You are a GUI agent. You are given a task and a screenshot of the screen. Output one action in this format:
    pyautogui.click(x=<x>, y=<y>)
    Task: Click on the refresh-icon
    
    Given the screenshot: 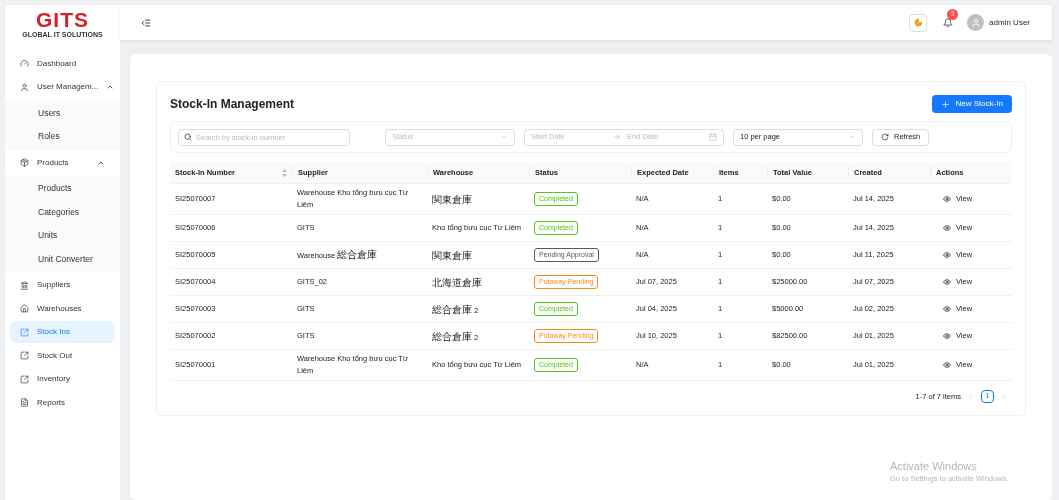 What is the action you would take?
    pyautogui.click(x=885, y=137)
    